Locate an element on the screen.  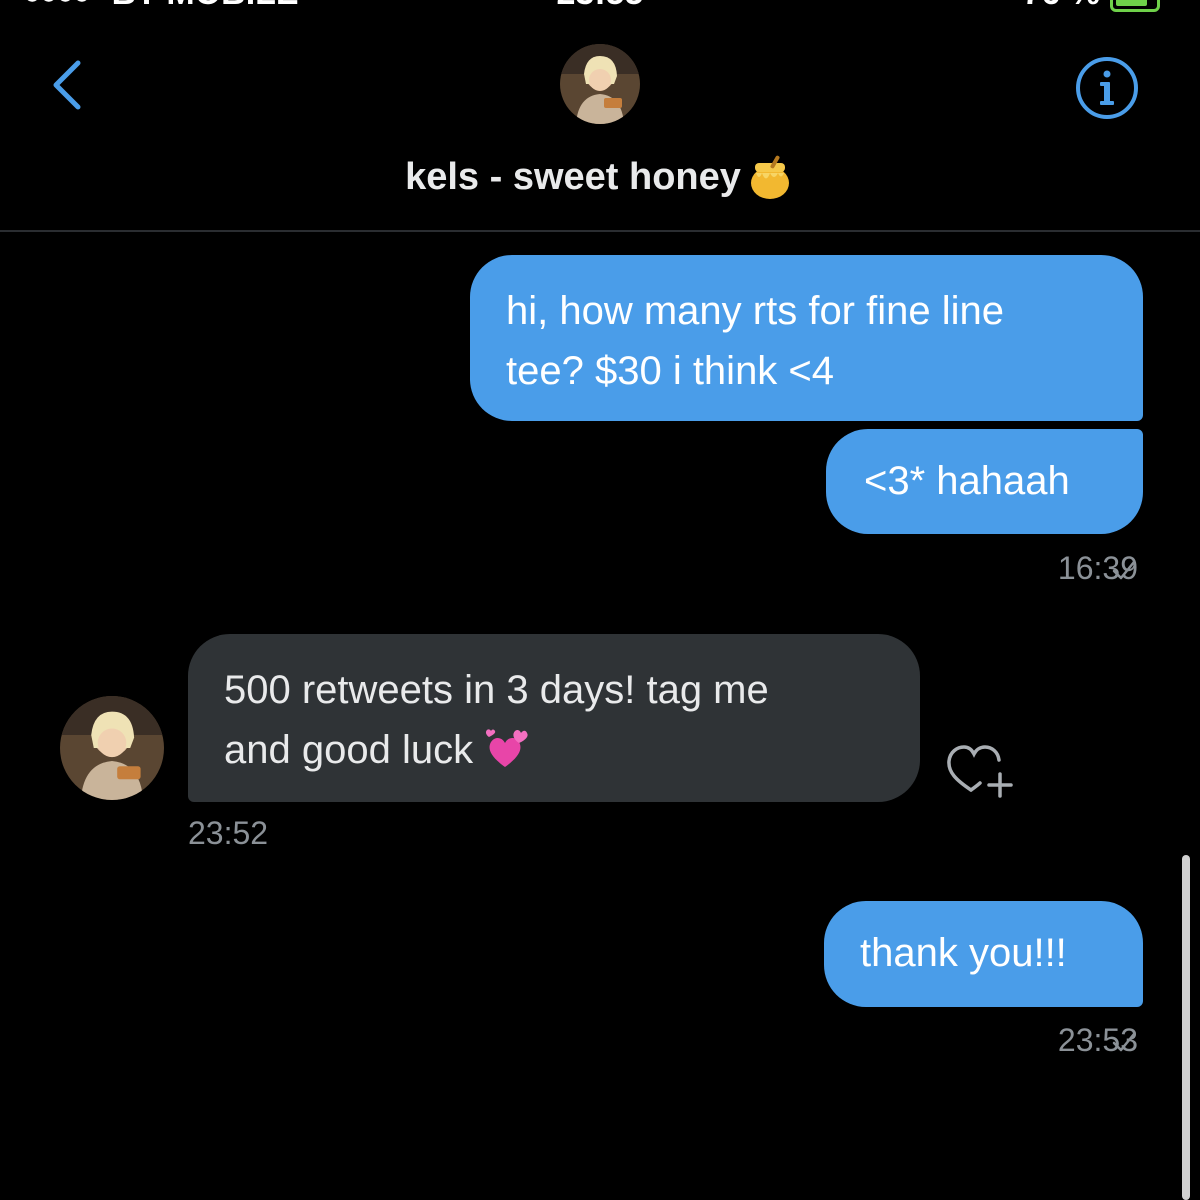
message-bubble-outgoing: thank you!!! is located at coordinates (983, 954).